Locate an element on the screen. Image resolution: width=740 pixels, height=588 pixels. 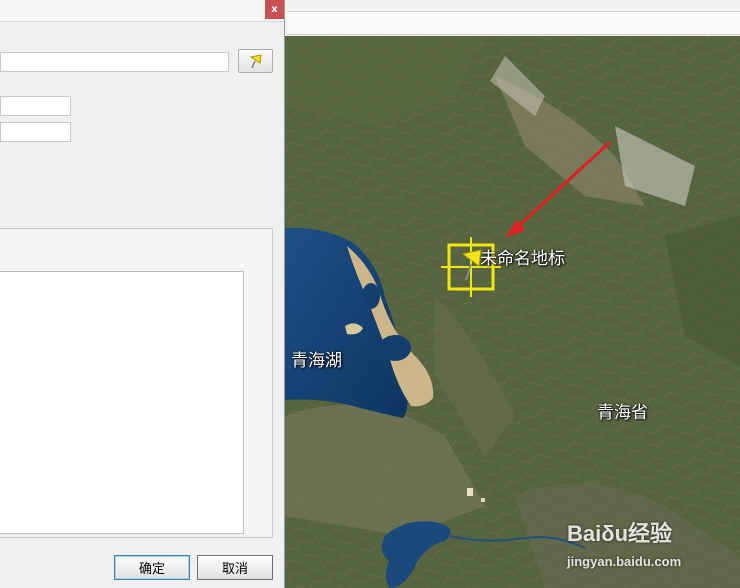
pushpin-icon is located at coordinates (255, 61).